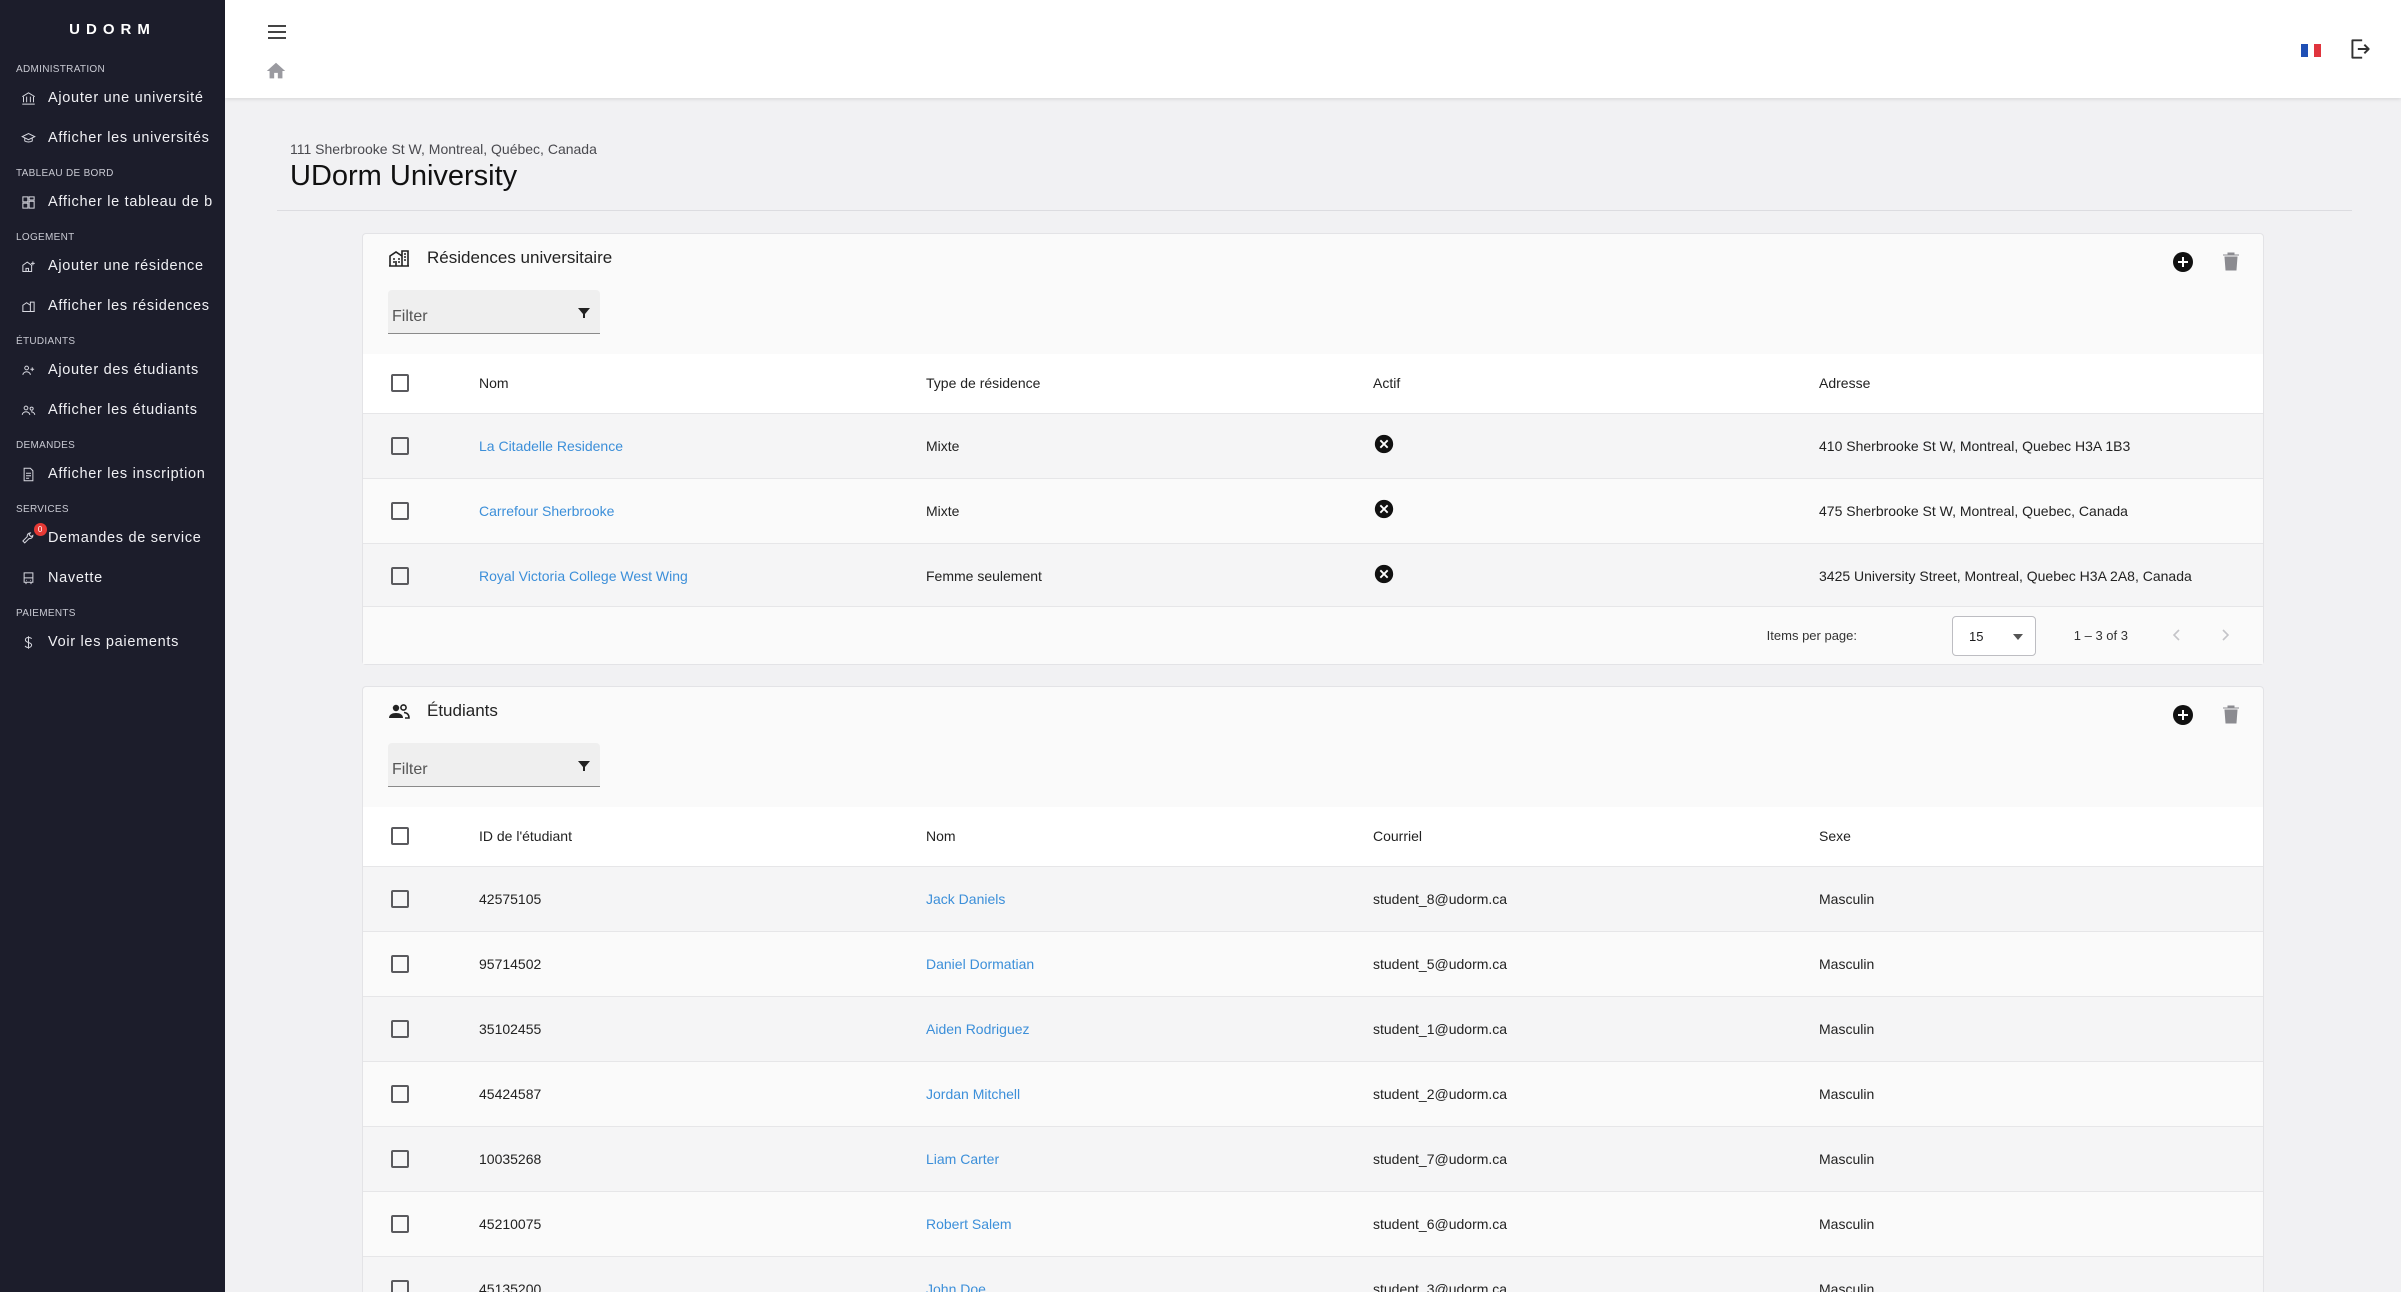 Image resolution: width=2401 pixels, height=1292 pixels. What do you see at coordinates (1149, 383) in the screenshot?
I see `column-header: Type de résidence` at bounding box center [1149, 383].